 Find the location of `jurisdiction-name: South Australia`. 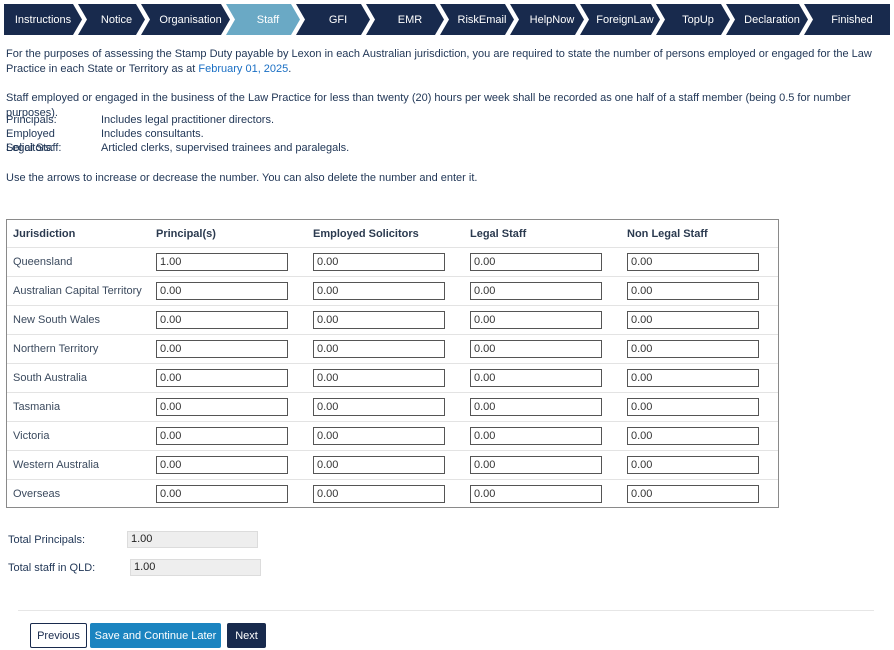

jurisdiction-name: South Australia is located at coordinates (50, 378).